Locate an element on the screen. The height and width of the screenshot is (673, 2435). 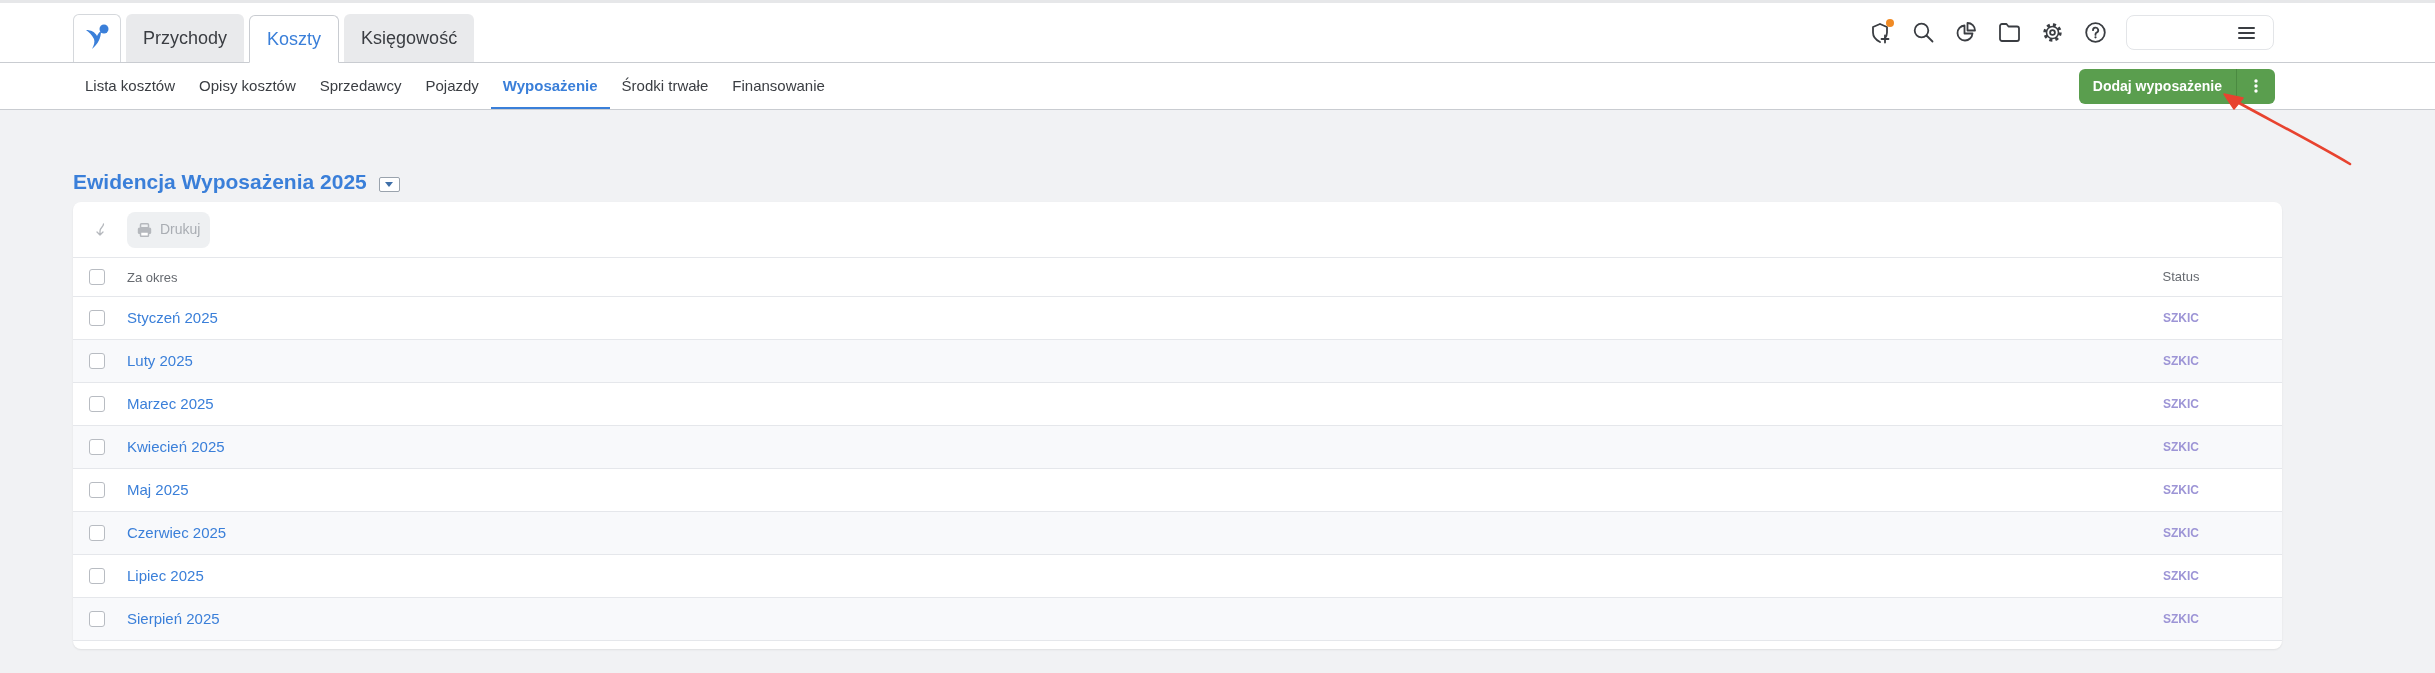
year-dropdown-button is located at coordinates (389, 184).